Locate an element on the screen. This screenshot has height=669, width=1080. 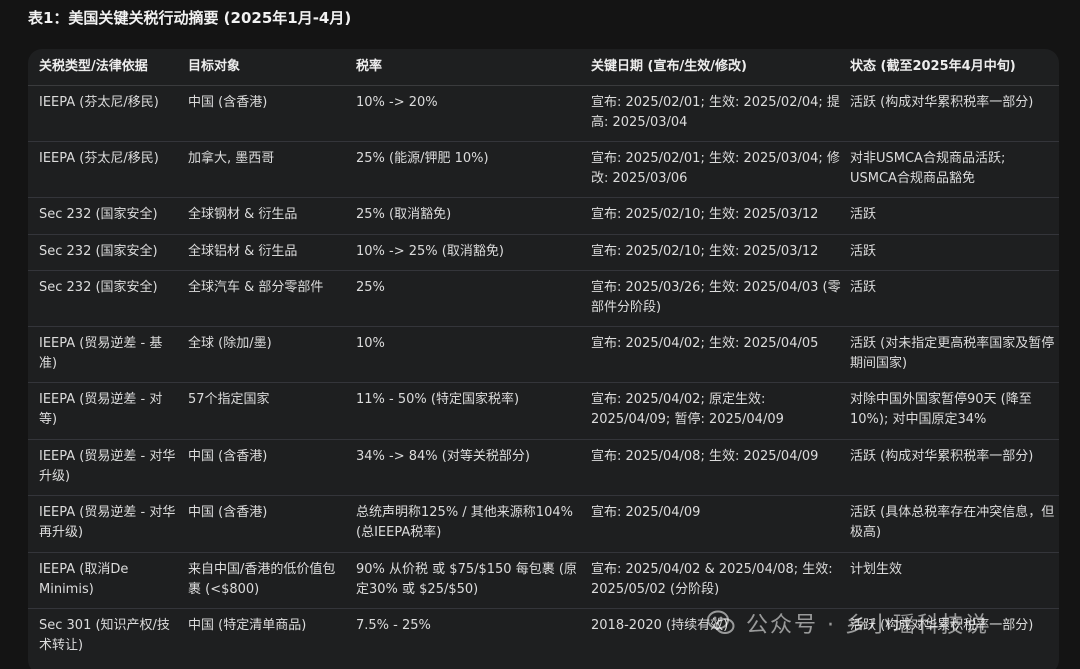
cell-rate: 25% is located at coordinates (370, 287).